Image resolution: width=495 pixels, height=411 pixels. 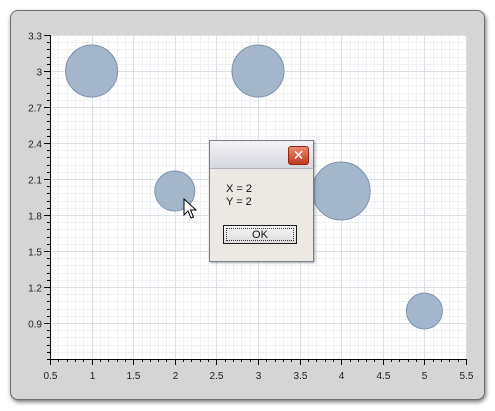 What do you see at coordinates (51, 376) in the screenshot?
I see `x-tick-label: 0.5` at bounding box center [51, 376].